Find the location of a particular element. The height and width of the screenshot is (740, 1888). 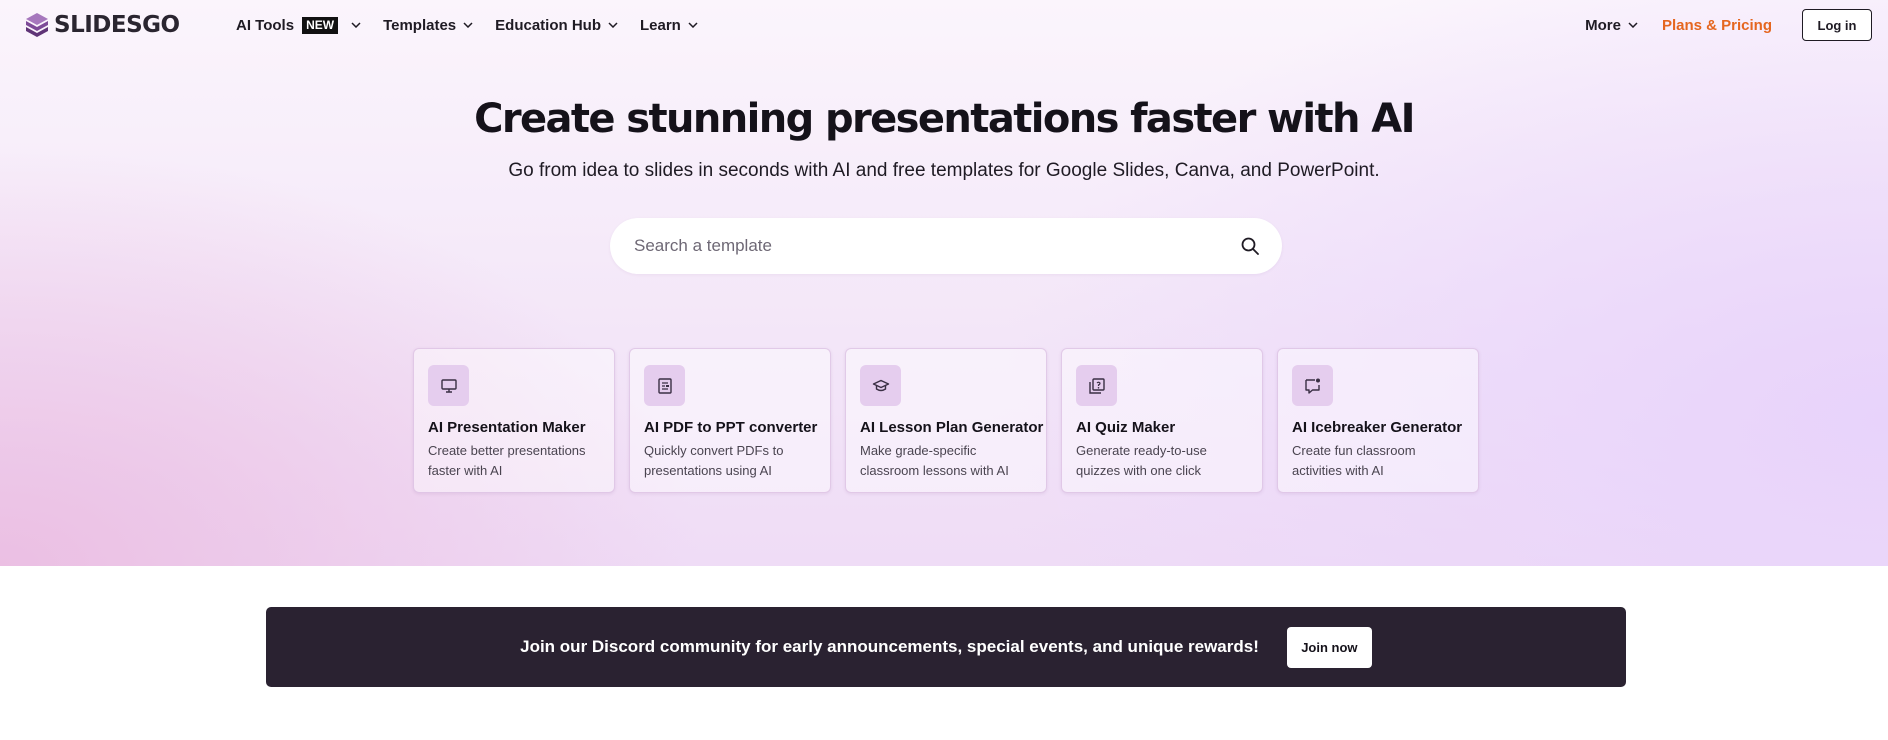

nav-learn: Learn is located at coordinates (669, 25).